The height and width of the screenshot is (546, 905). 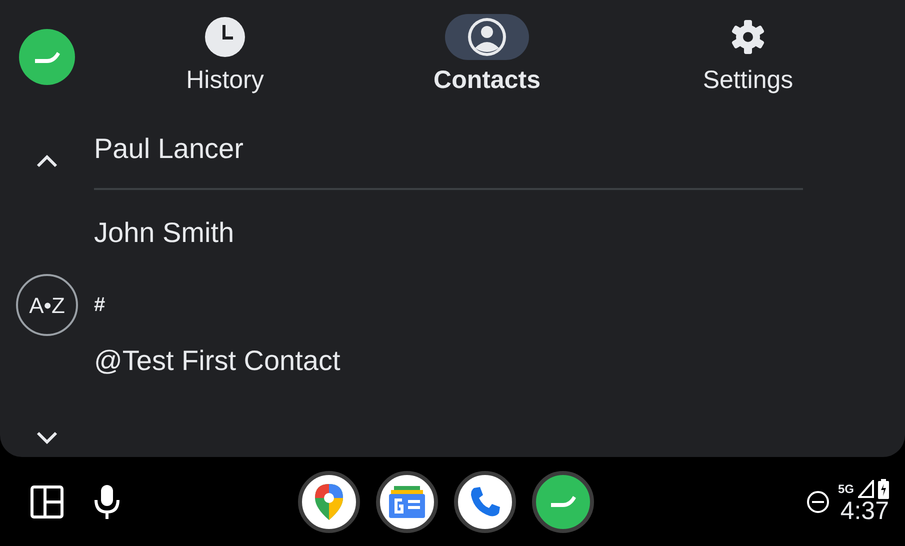 I want to click on tab: Contacts, so click(x=487, y=50).